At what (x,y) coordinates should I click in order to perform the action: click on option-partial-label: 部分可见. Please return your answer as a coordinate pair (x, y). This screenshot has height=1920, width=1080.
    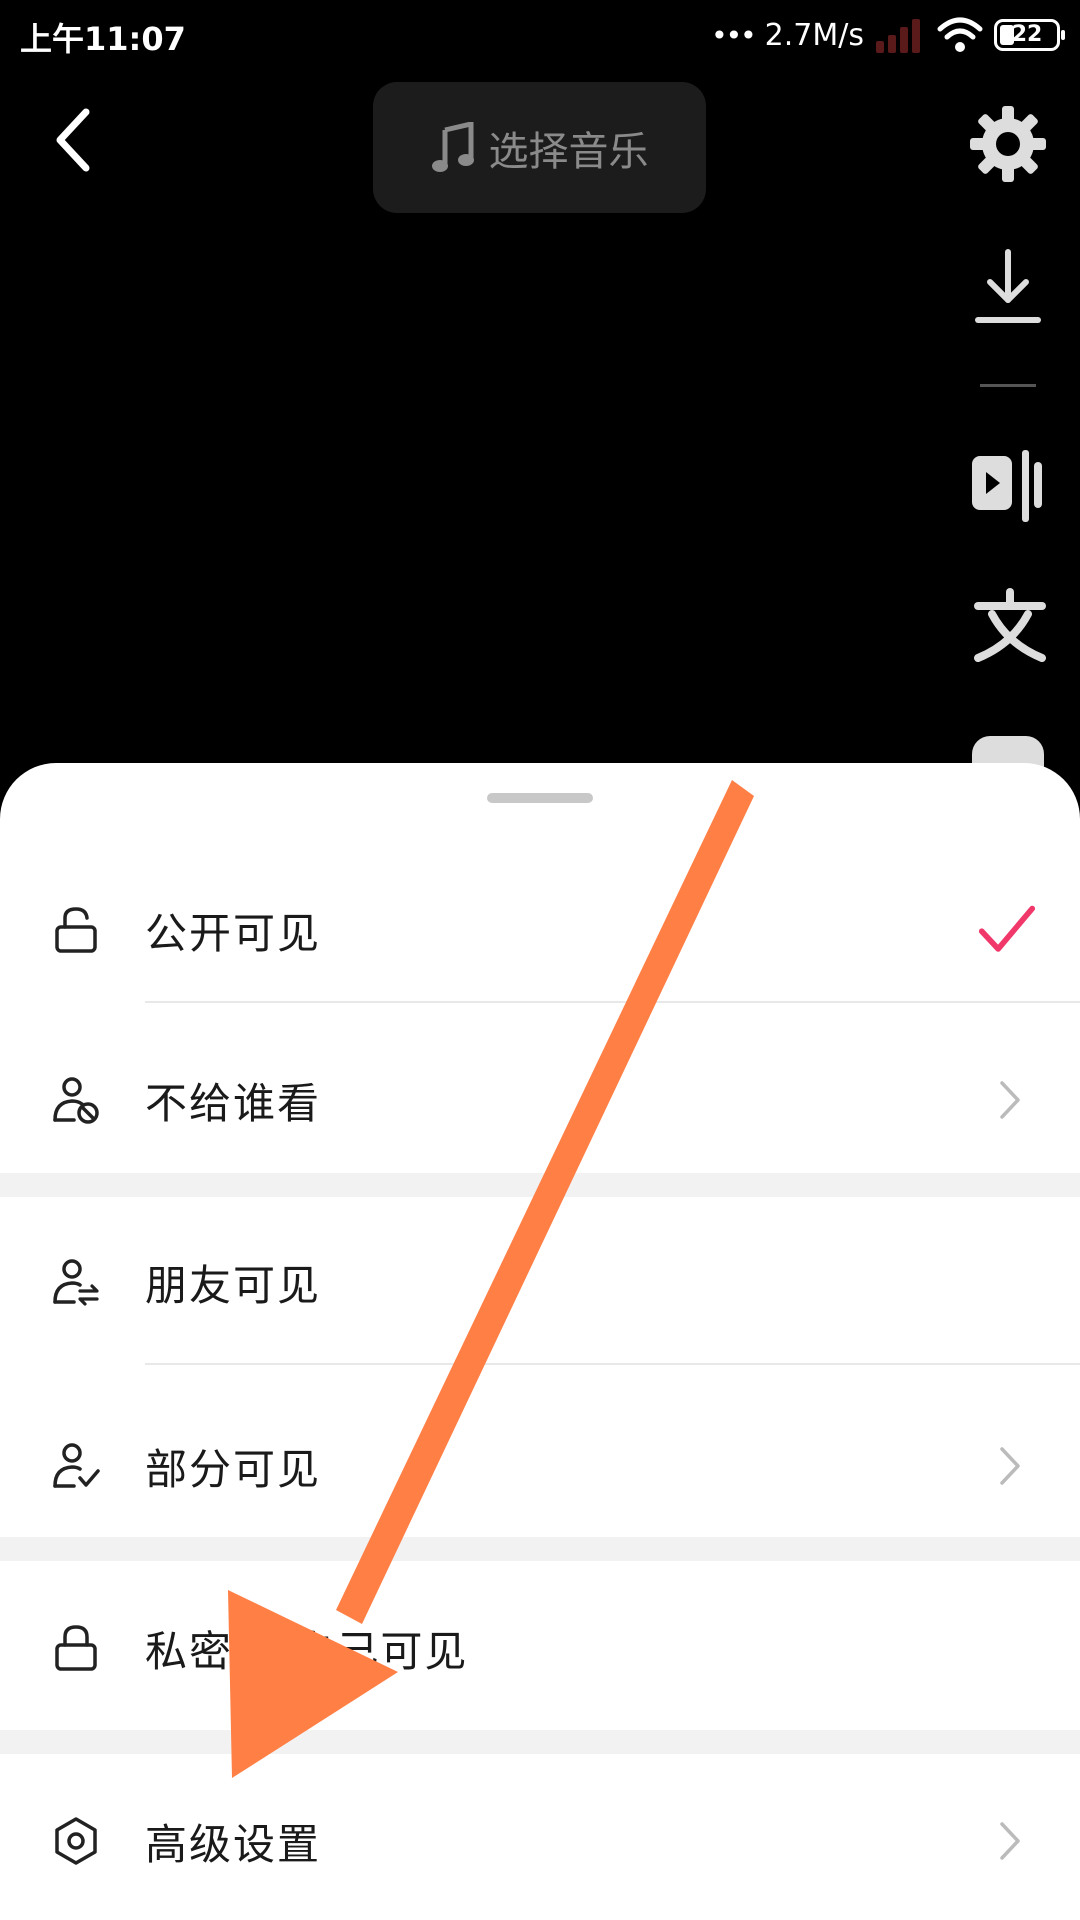
    Looking at the image, I should click on (233, 1469).